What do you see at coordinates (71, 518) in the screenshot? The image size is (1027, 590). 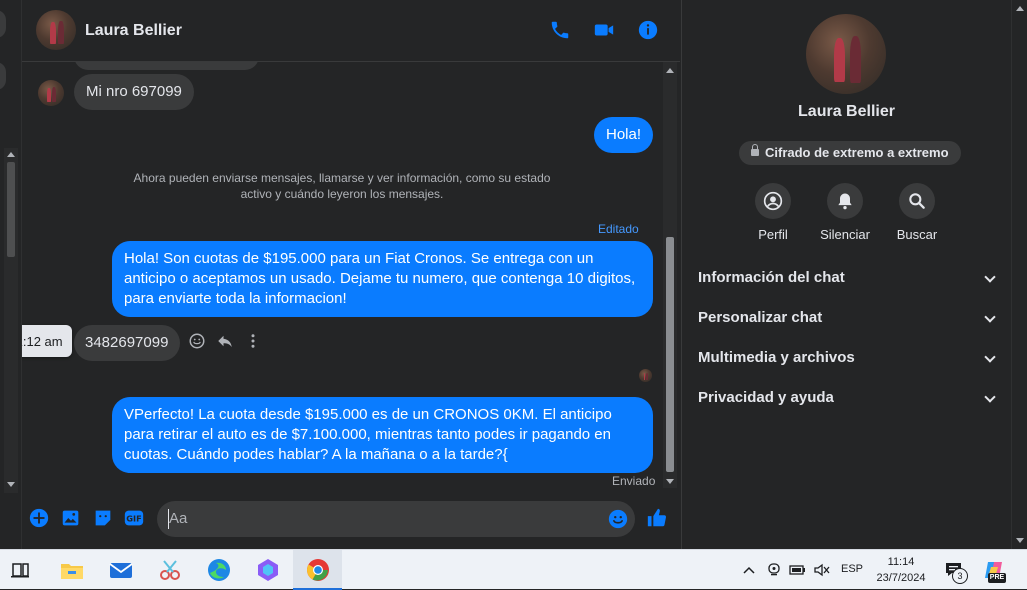 I see `gallery-icon` at bounding box center [71, 518].